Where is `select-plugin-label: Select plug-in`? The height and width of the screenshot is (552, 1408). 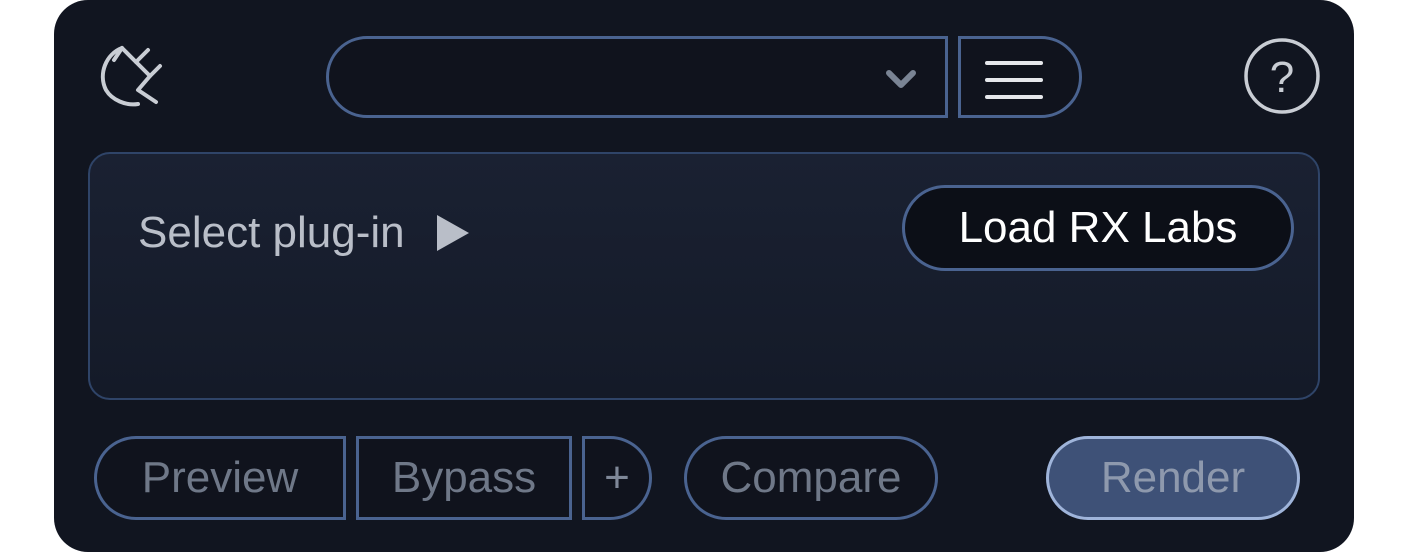
select-plugin-label: Select plug-in is located at coordinates (271, 232).